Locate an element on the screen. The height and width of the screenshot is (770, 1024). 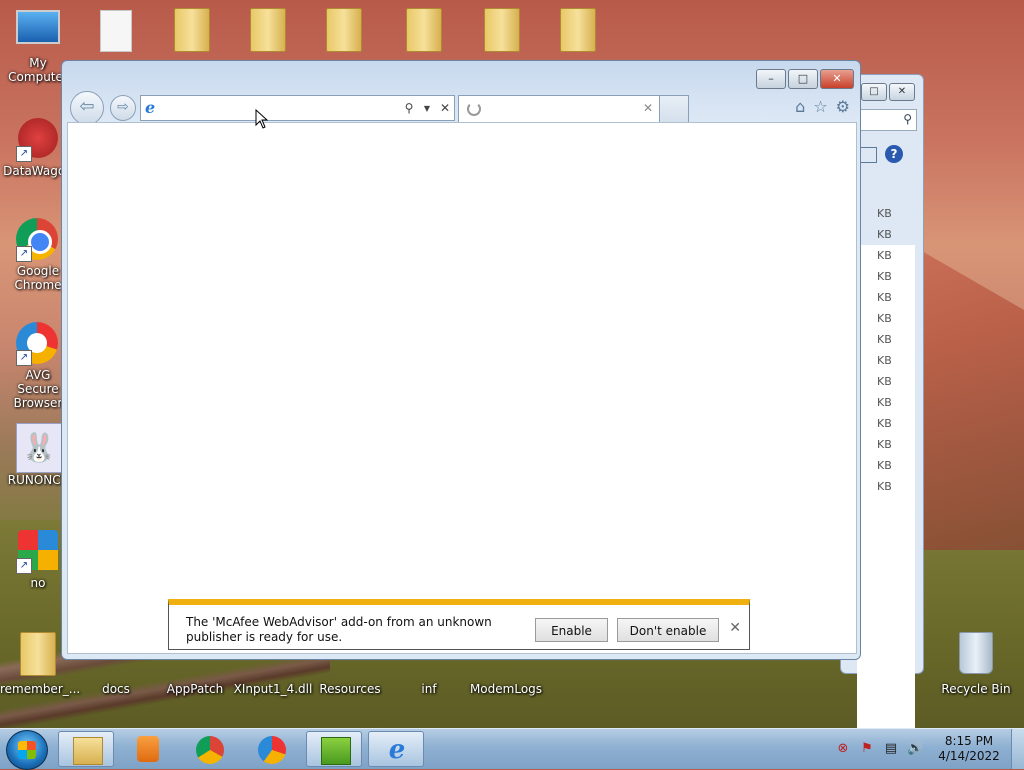
address-bar: e ⚲ ▼ ✕ is located at coordinates (297, 108).